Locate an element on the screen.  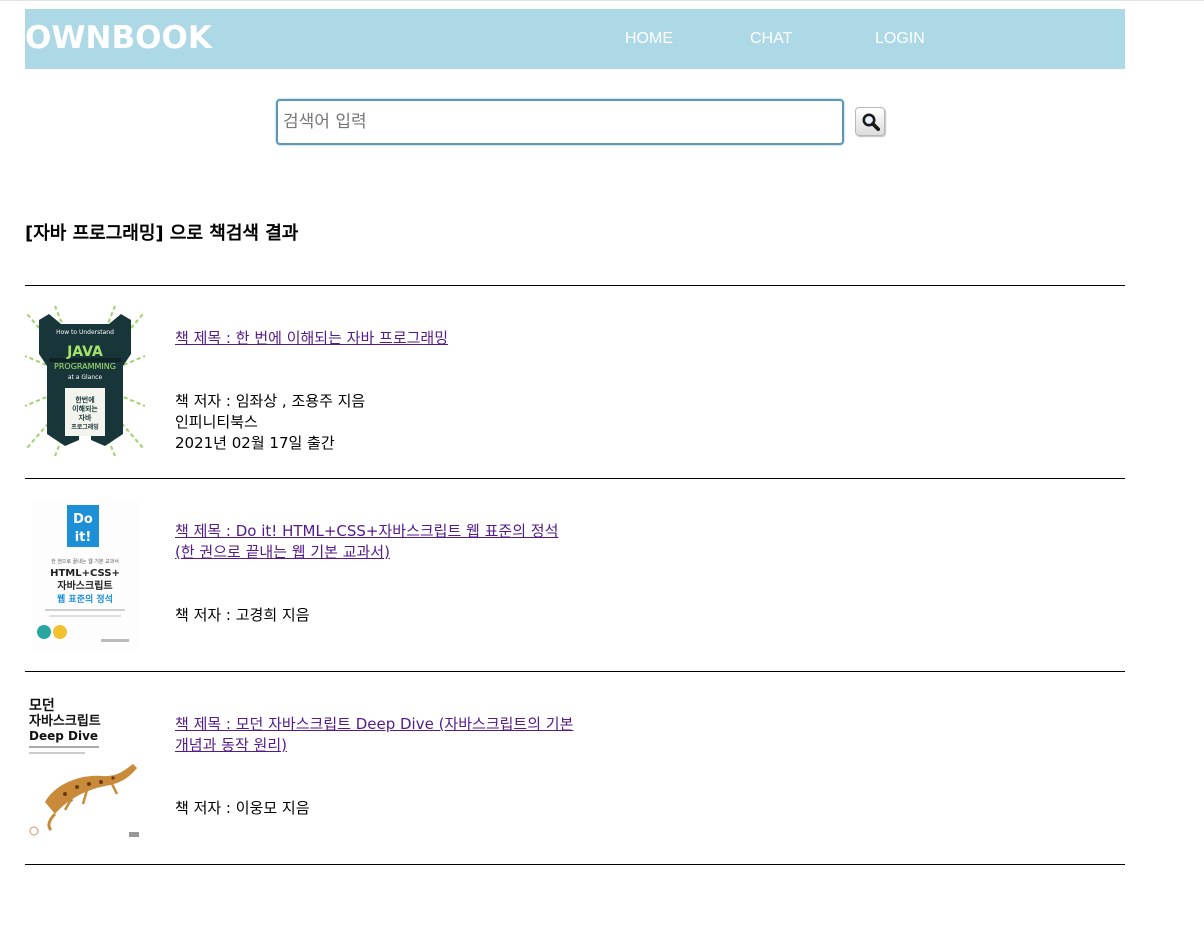
window-top-border is located at coordinates (602, 0).